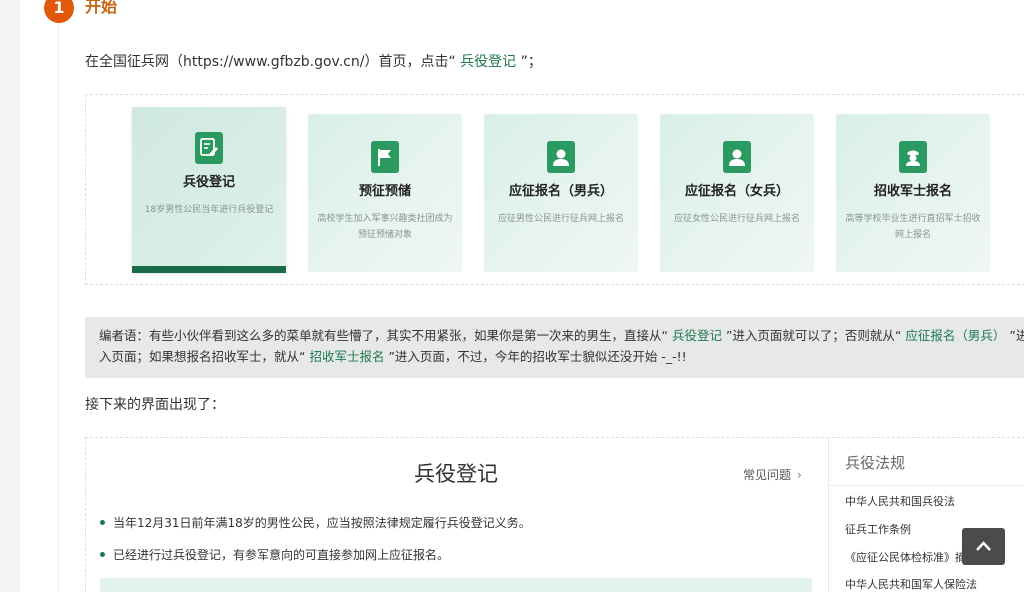 This screenshot has width=1024, height=592. I want to click on soldier-icon, so click(913, 157).